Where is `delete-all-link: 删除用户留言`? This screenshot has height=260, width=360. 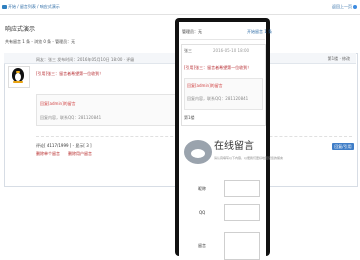 delete-all-link: 删除用户留言 is located at coordinates (80, 153).